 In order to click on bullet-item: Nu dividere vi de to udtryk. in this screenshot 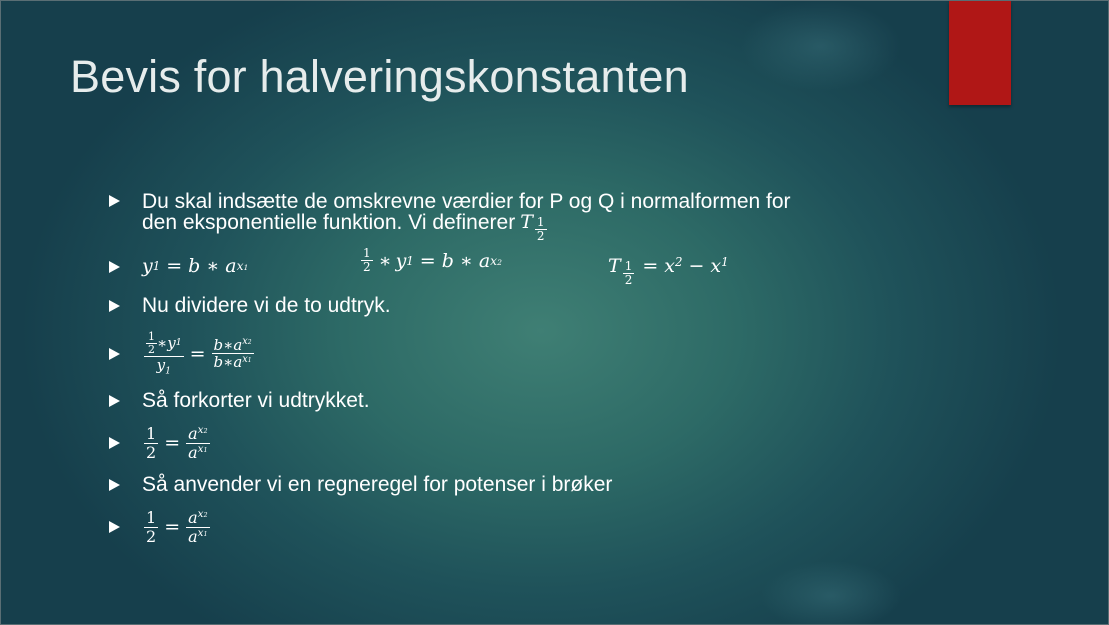, I will do `click(250, 305)`.